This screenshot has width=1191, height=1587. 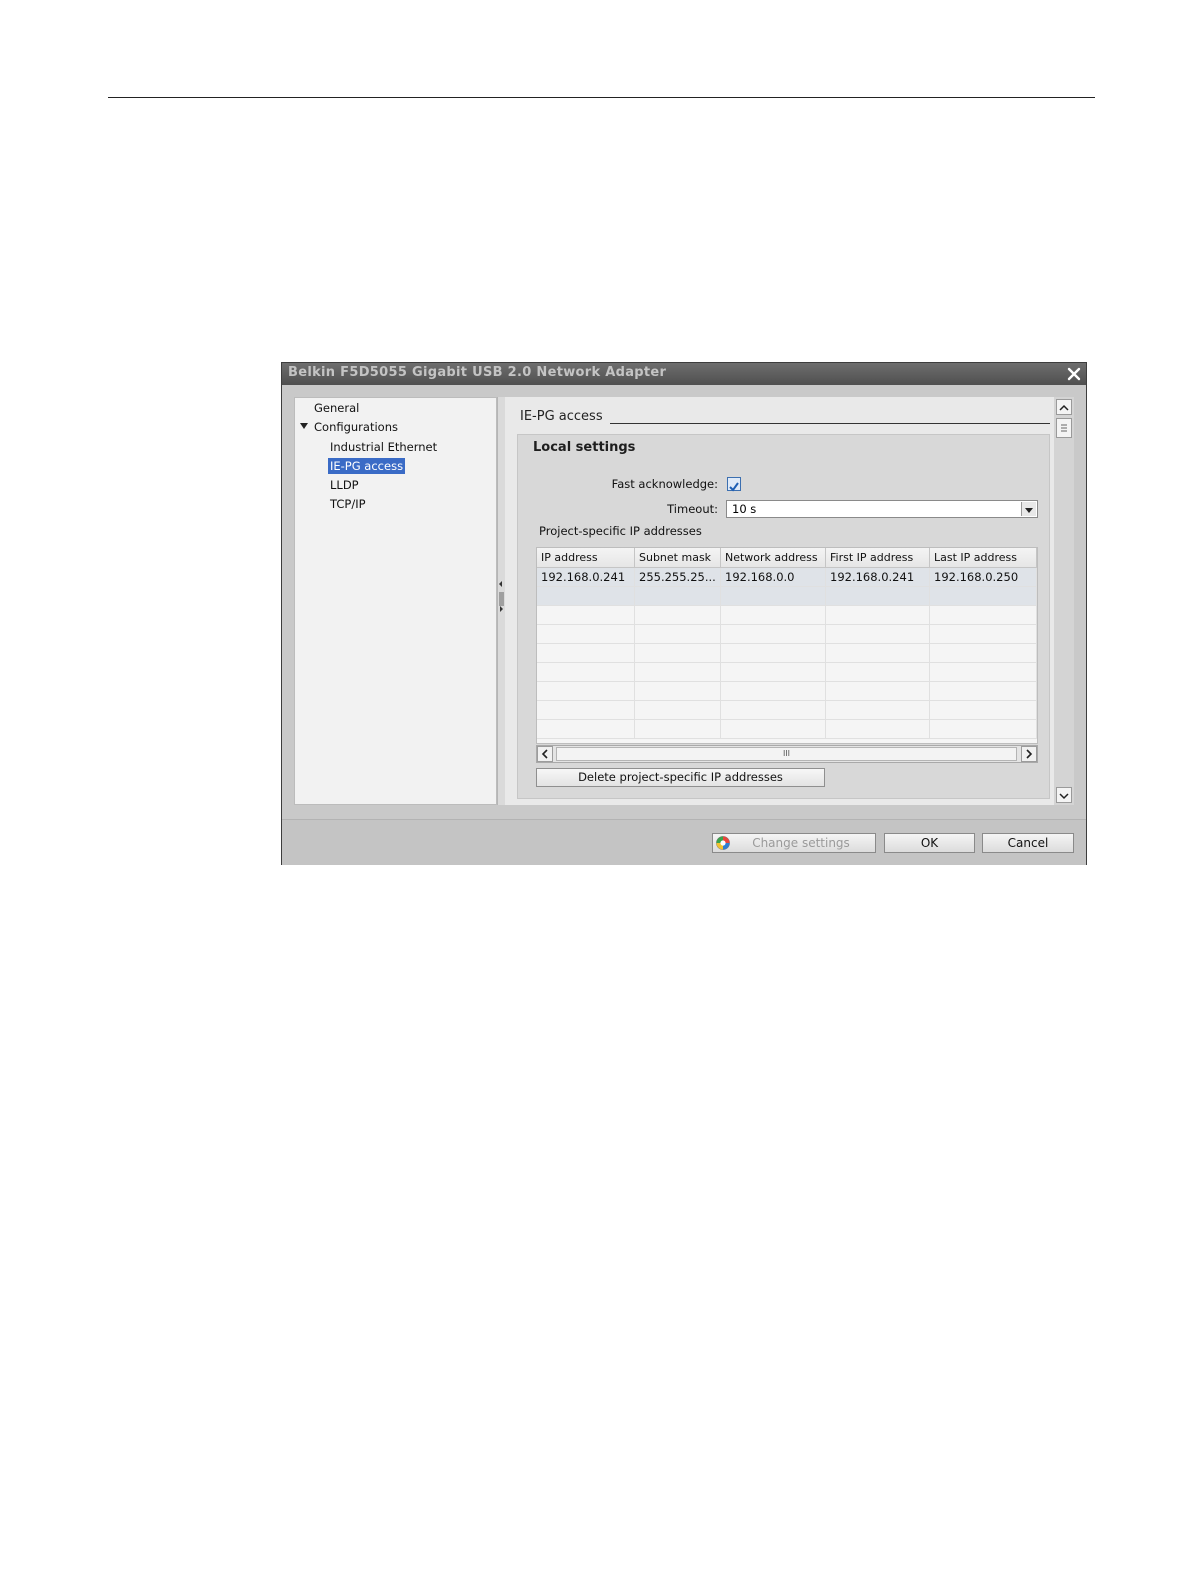 What do you see at coordinates (584, 447) in the screenshot?
I see `local-settings-title: Local settings` at bounding box center [584, 447].